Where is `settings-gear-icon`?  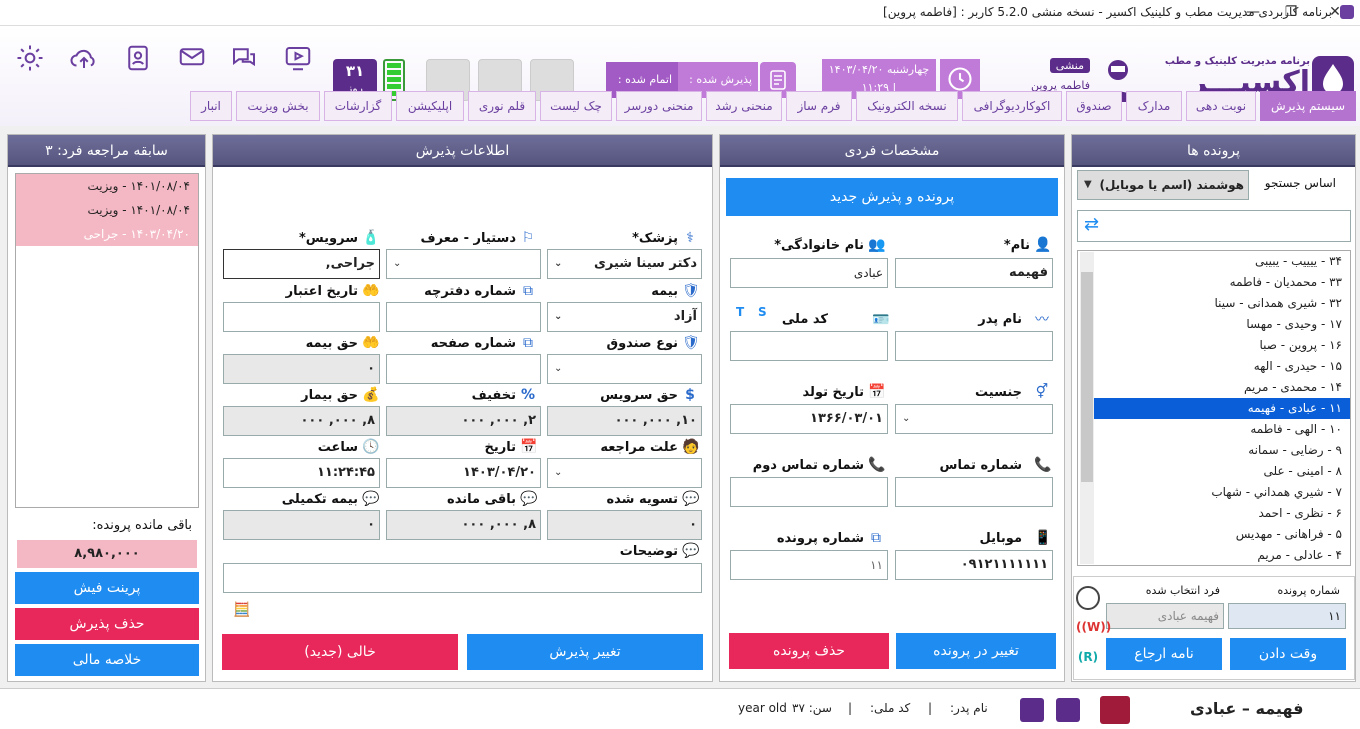
settings-gear-icon is located at coordinates (30, 58).